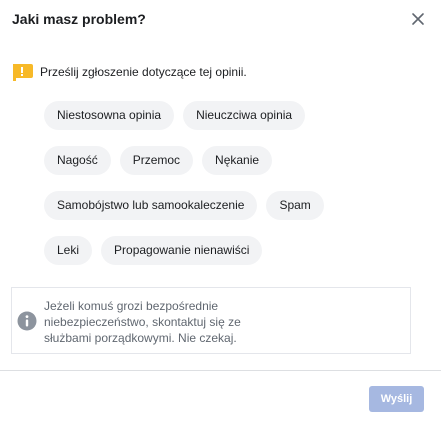 Image resolution: width=441 pixels, height=423 pixels. I want to click on info-line: niebezpieczeństwo, skontaktuj się ze, so click(142, 322).